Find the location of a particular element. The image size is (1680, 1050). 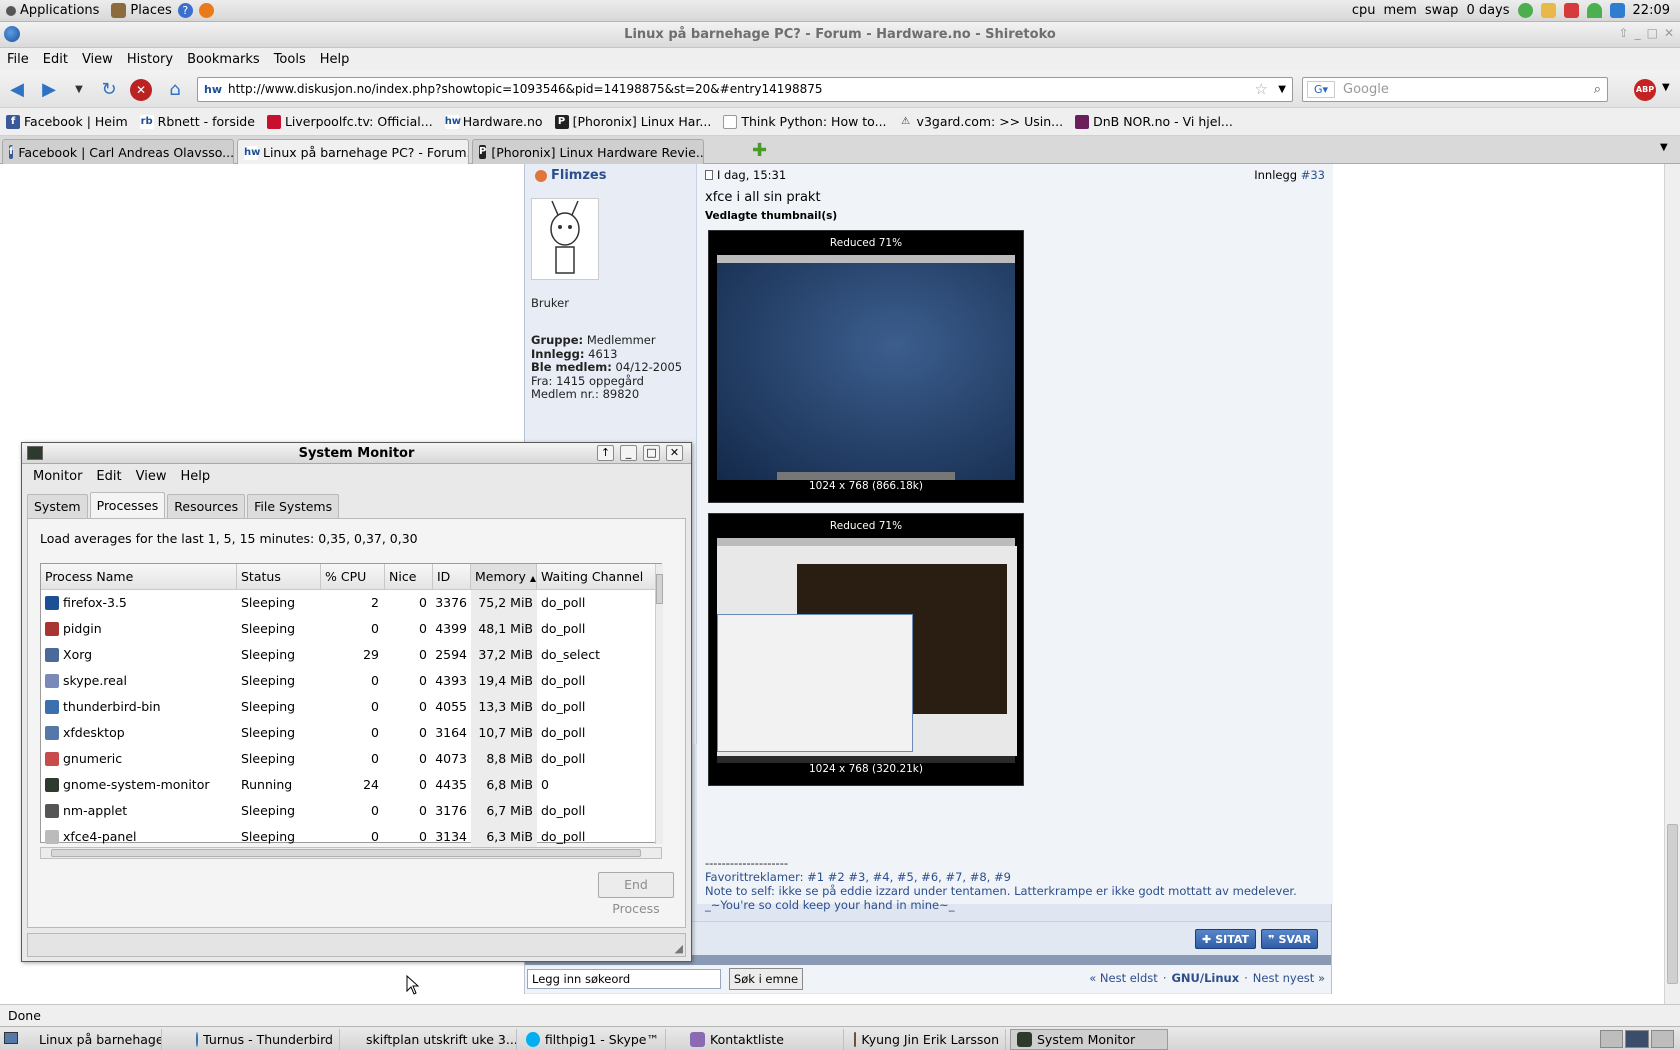

column-waiting-channel: Waiting Channel is located at coordinates (596, 577).